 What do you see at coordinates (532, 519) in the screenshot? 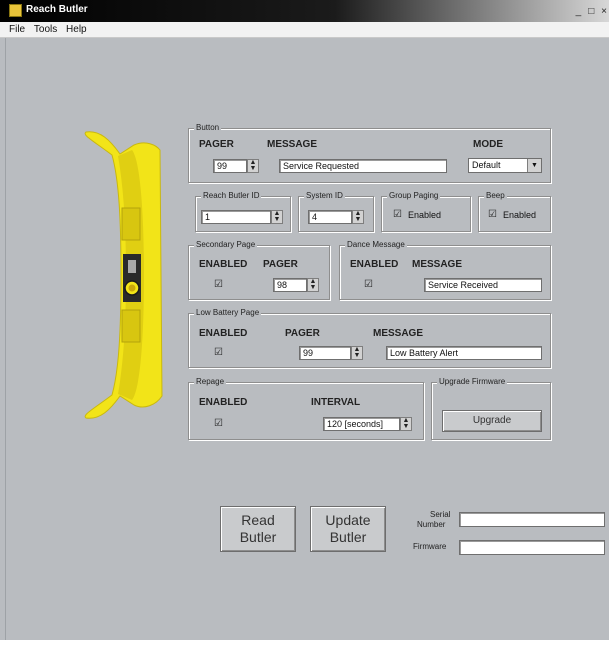
I see `serial-number-field` at bounding box center [532, 519].